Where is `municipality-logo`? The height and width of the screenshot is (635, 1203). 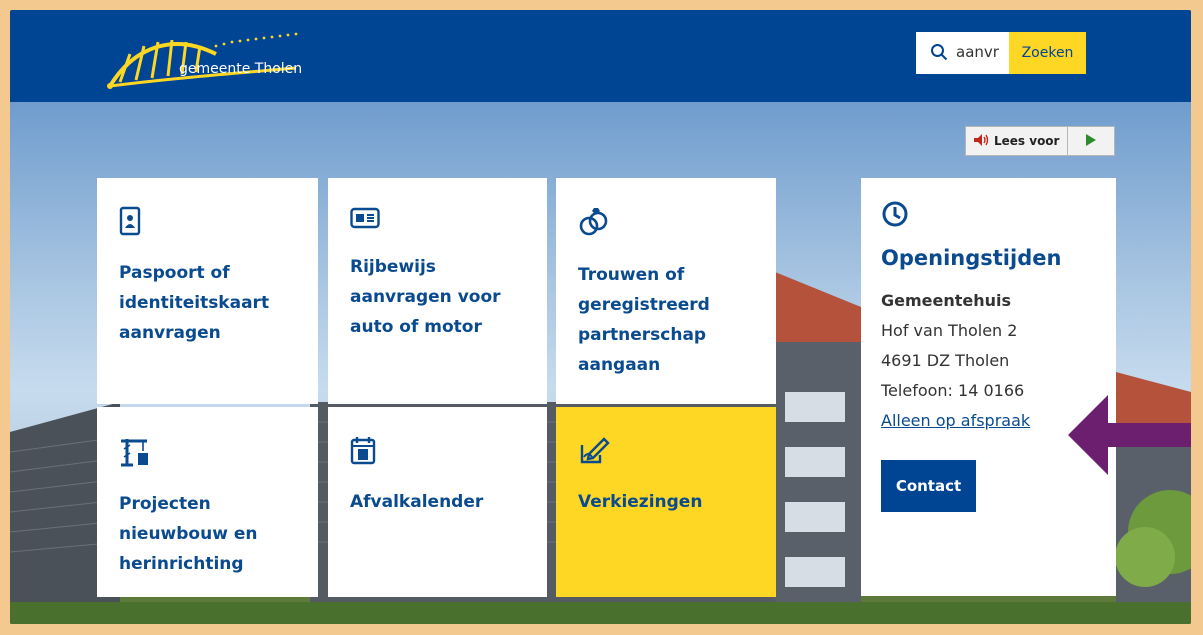 municipality-logo is located at coordinates (211, 58).